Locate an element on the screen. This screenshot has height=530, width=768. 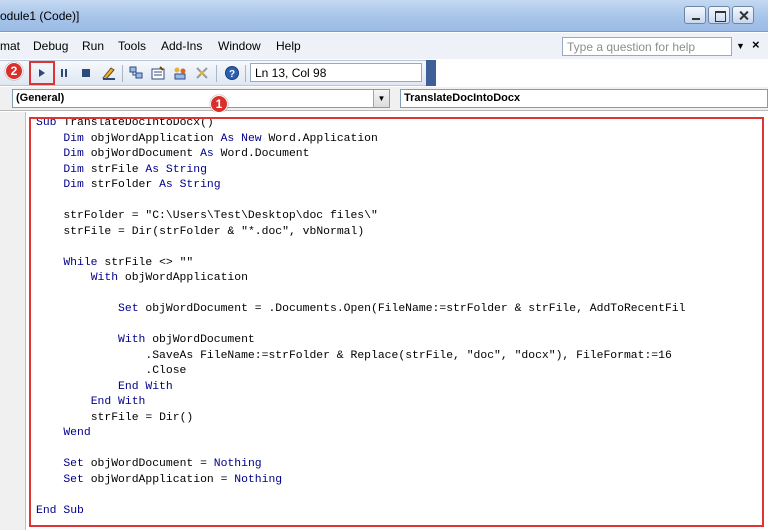
annotation-badge-run: 2 is located at coordinates (14, 71).